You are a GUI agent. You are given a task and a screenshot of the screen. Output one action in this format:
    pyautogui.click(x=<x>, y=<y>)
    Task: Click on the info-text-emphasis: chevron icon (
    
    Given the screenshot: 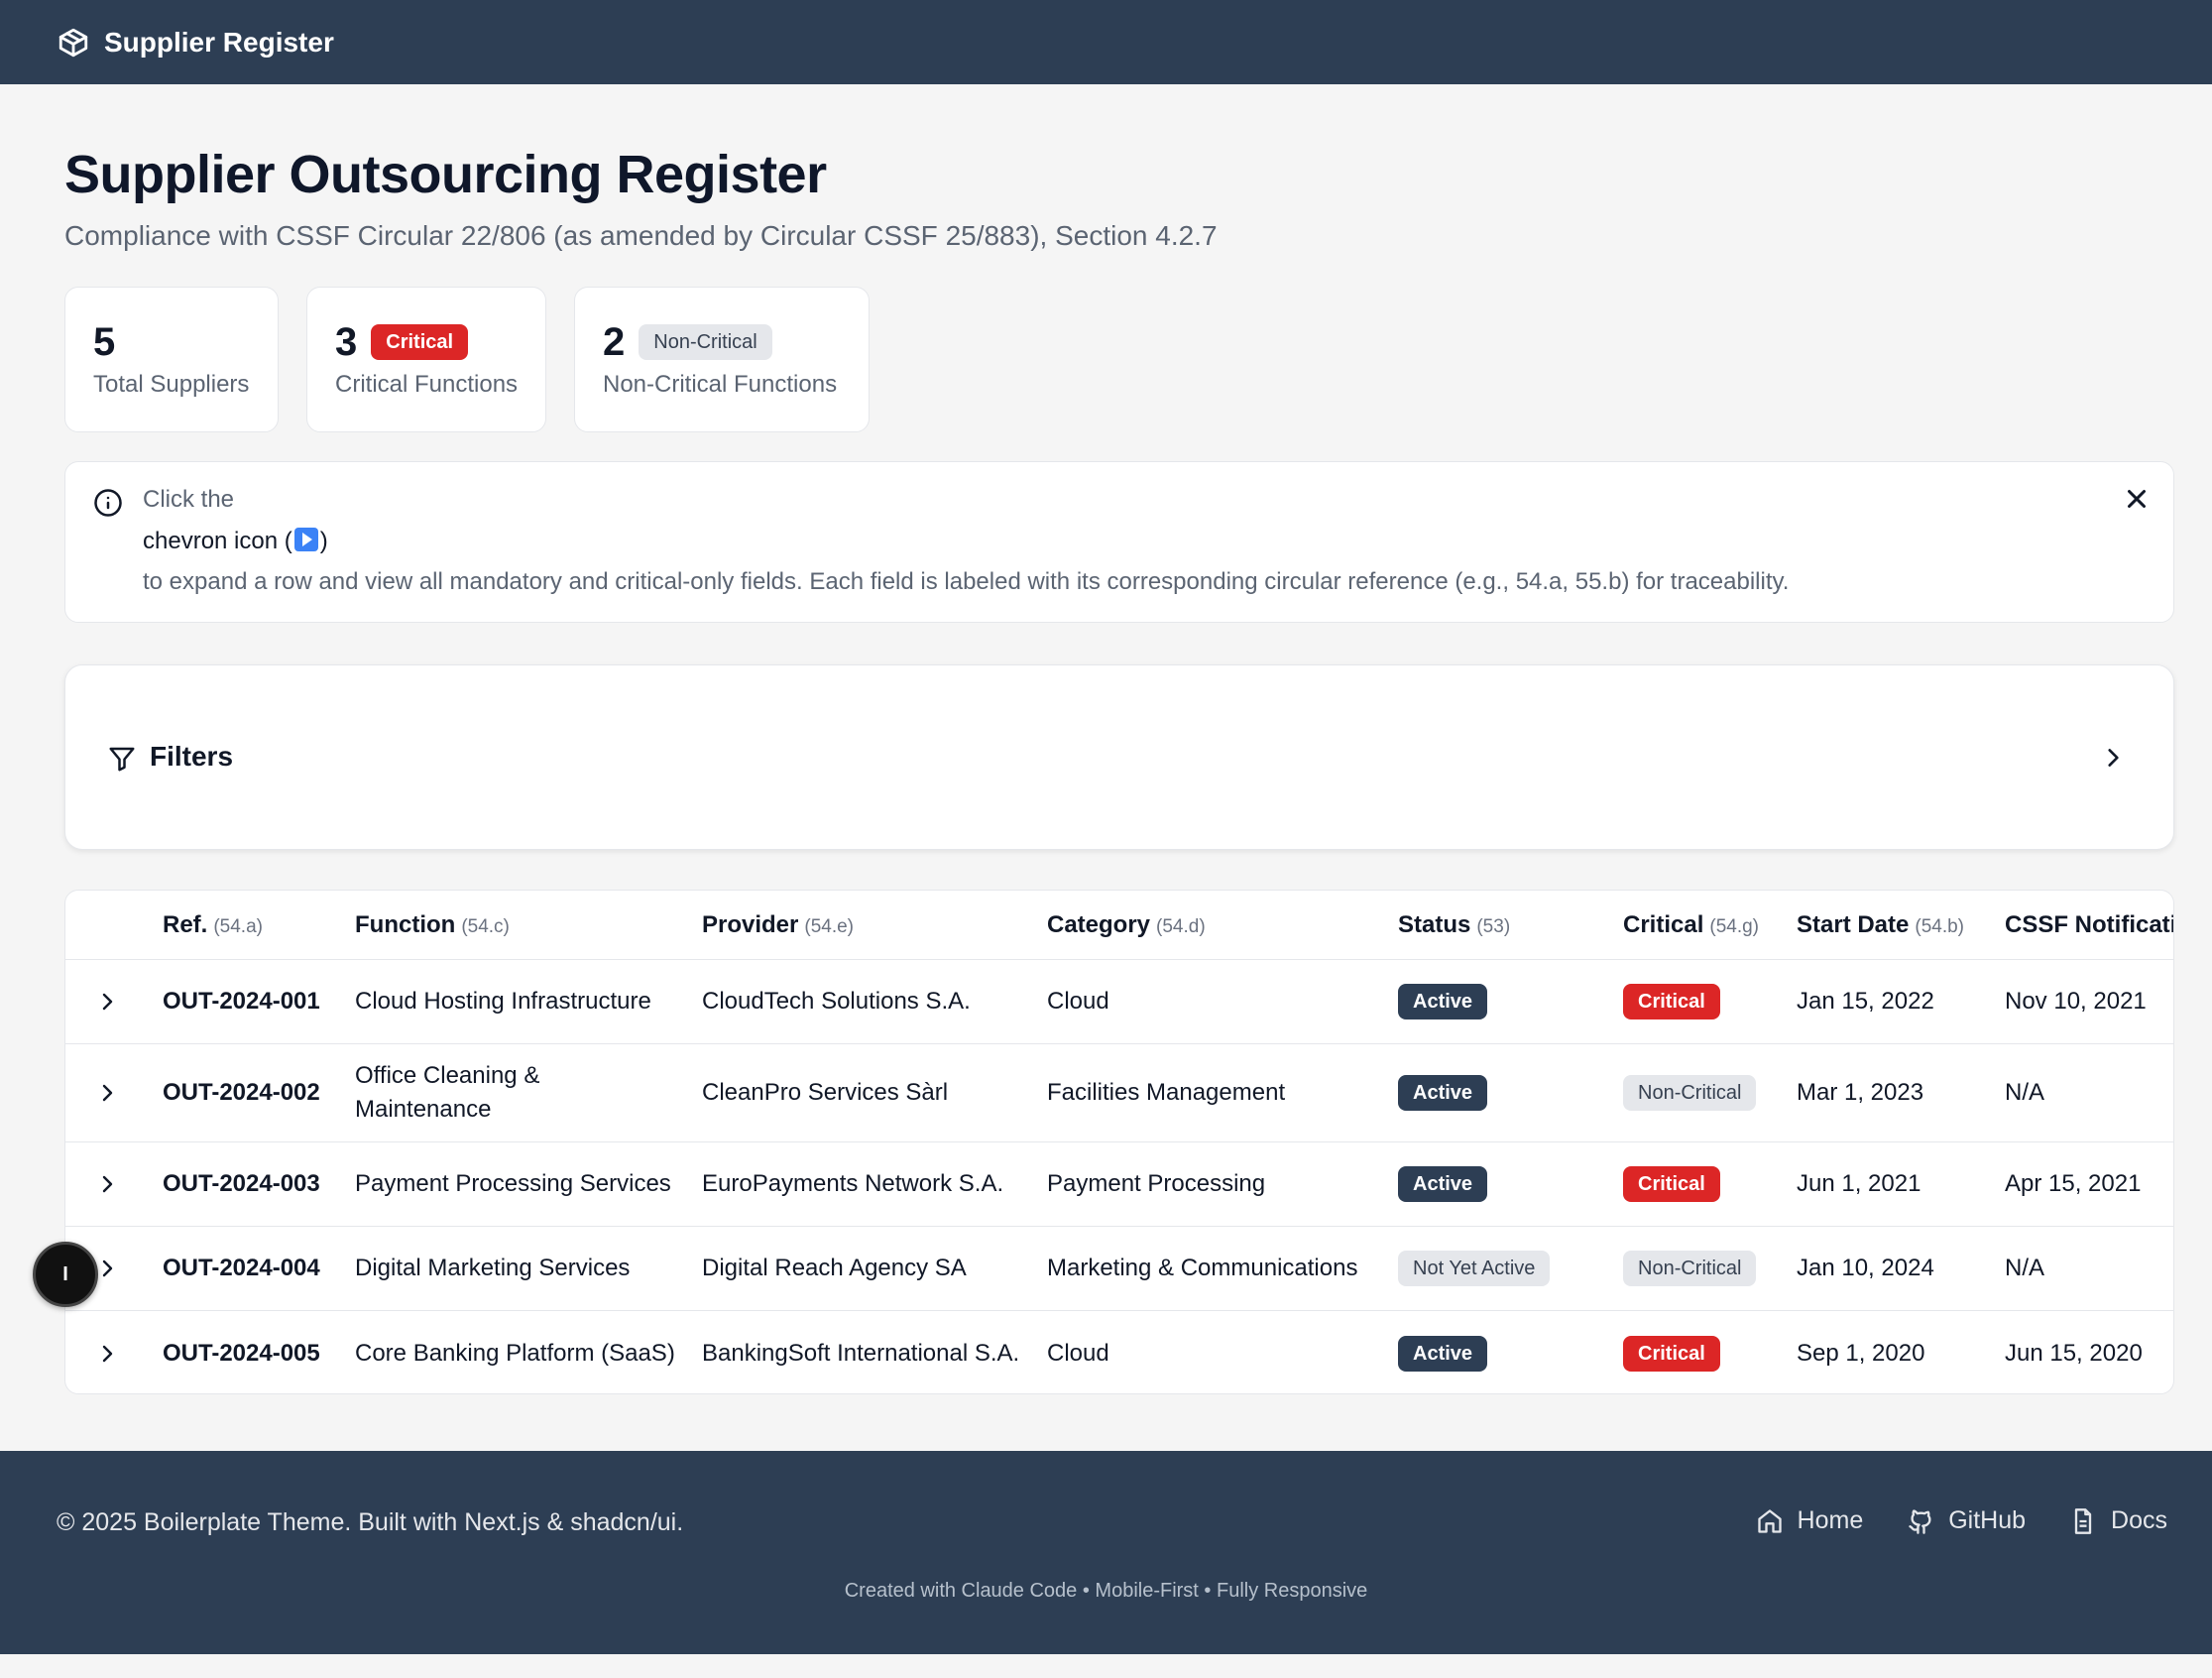 What is the action you would take?
    pyautogui.click(x=217, y=541)
    